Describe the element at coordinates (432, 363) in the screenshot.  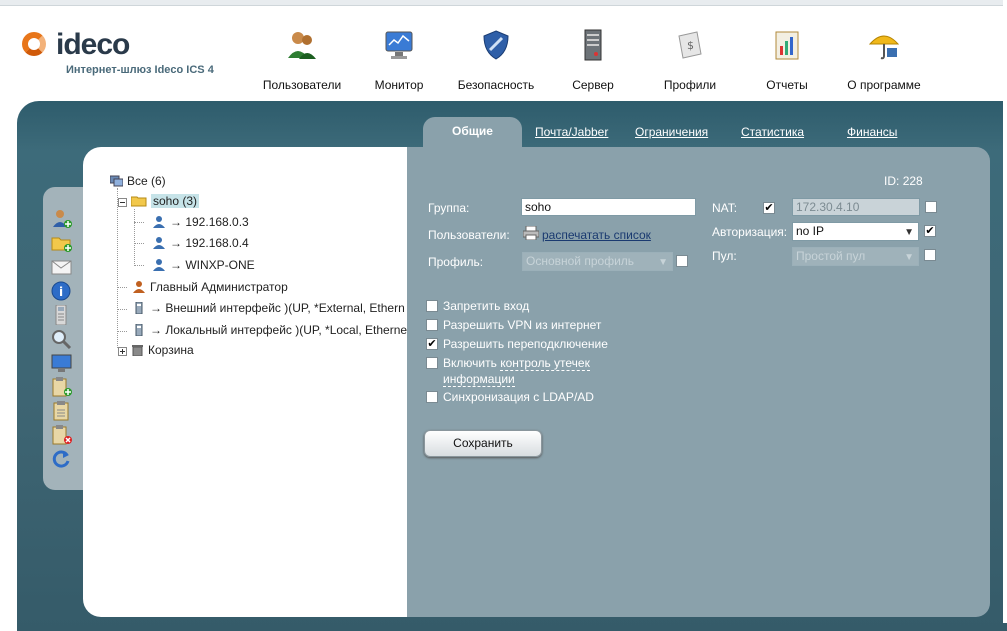
I see `leak-control-checkbox` at that location.